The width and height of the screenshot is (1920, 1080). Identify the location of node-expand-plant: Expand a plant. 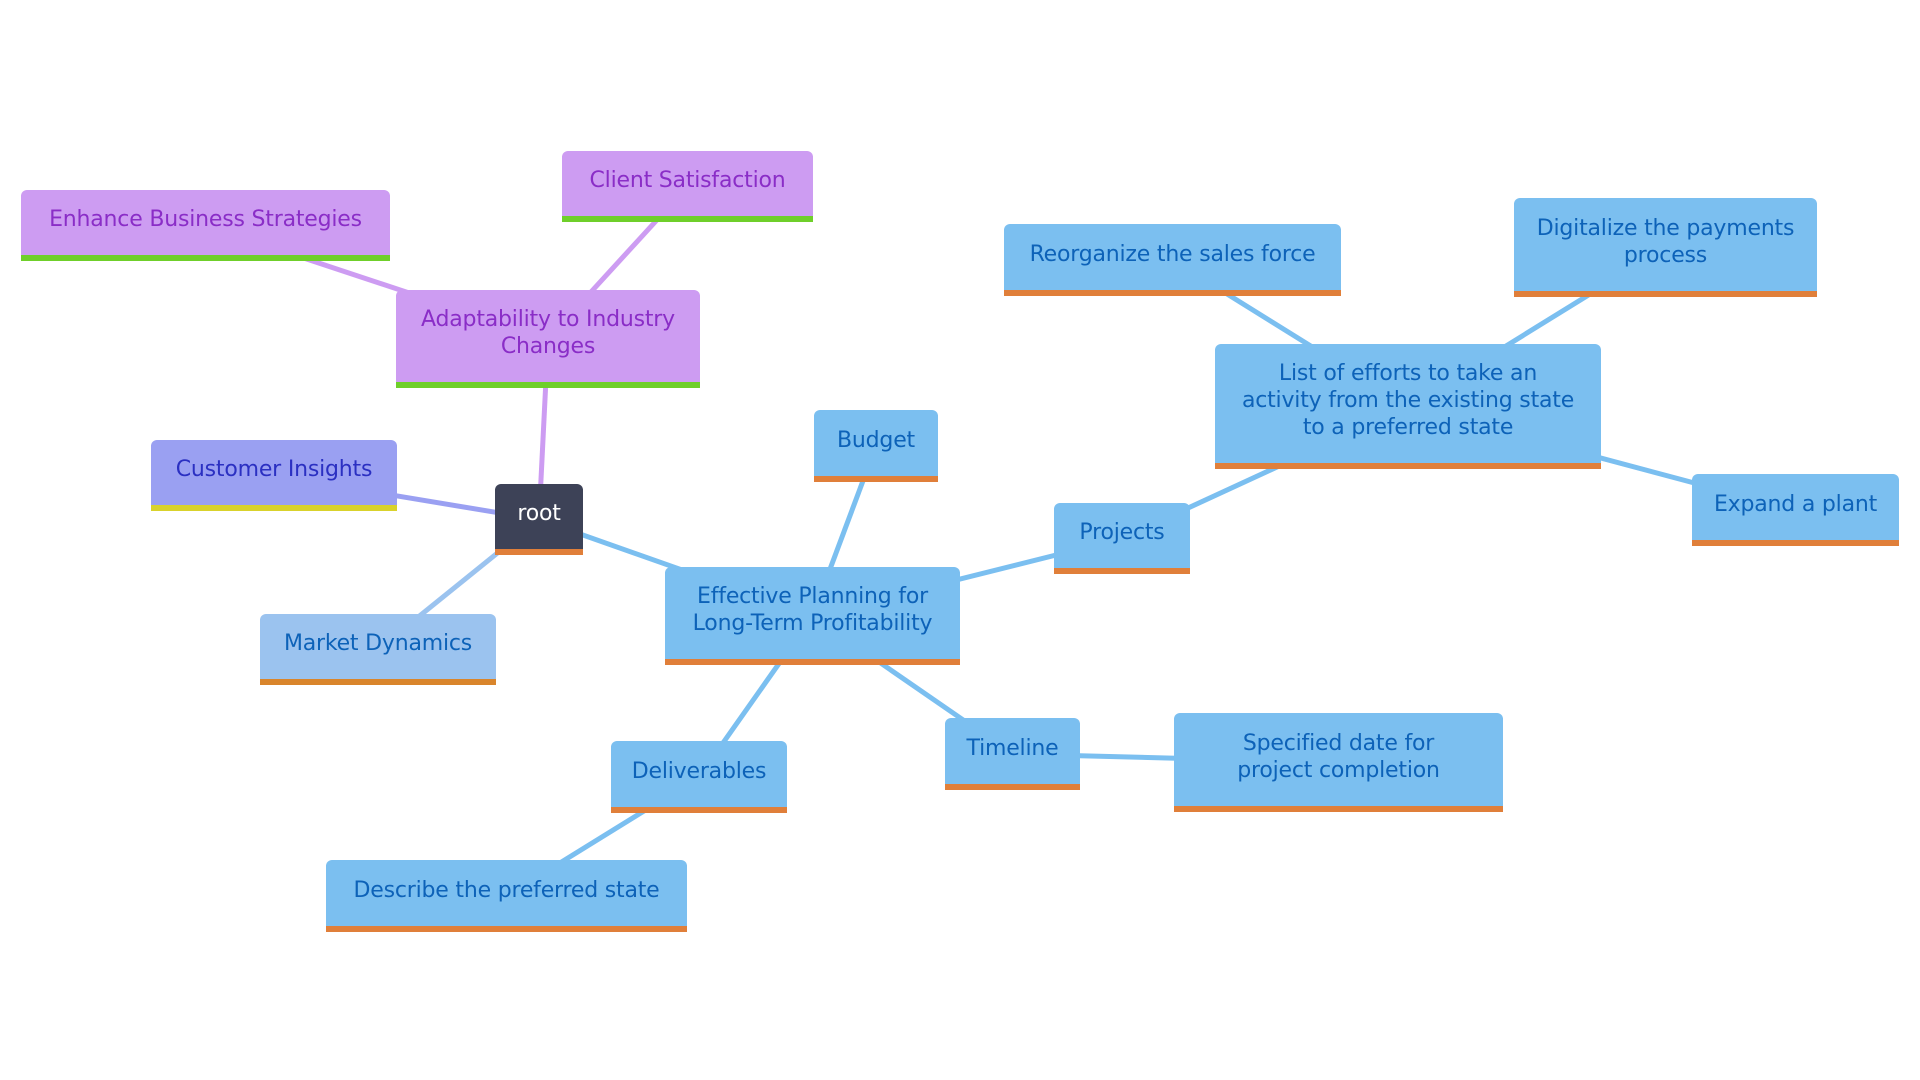
(1795, 510).